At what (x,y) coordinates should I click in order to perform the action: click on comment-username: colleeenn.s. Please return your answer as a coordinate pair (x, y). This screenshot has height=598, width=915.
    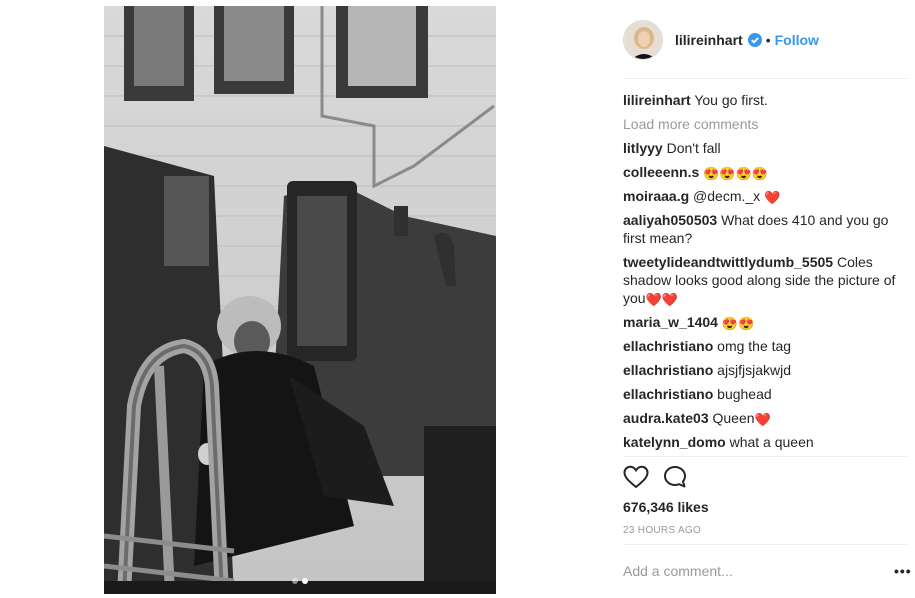
    Looking at the image, I should click on (661, 172).